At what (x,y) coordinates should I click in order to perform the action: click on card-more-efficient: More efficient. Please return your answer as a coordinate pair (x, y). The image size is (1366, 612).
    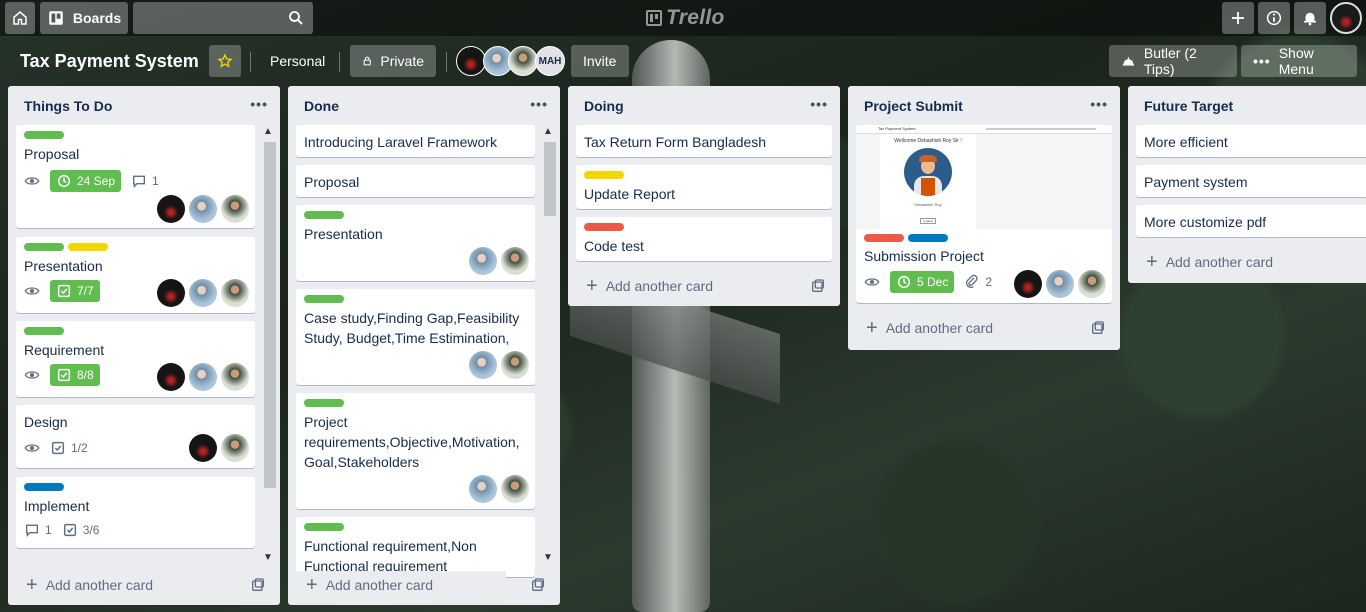
    Looking at the image, I should click on (1251, 141).